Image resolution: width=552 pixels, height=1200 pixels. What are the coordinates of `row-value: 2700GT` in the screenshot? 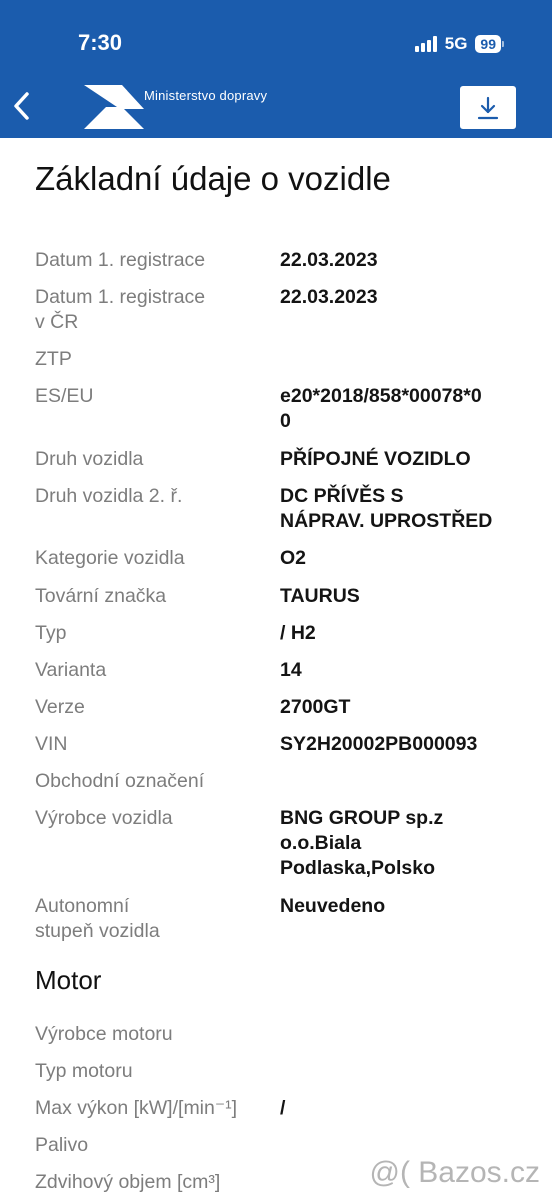 It's located at (315, 707).